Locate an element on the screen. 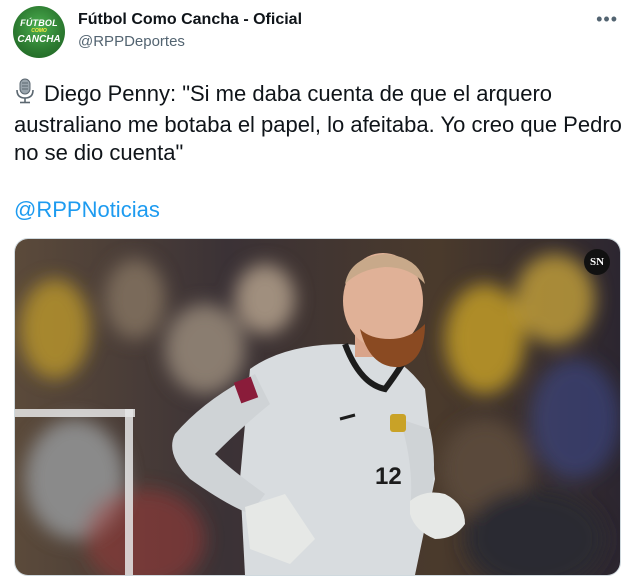  avatar: FÚTBOL COMO CANCHA is located at coordinates (39, 32).